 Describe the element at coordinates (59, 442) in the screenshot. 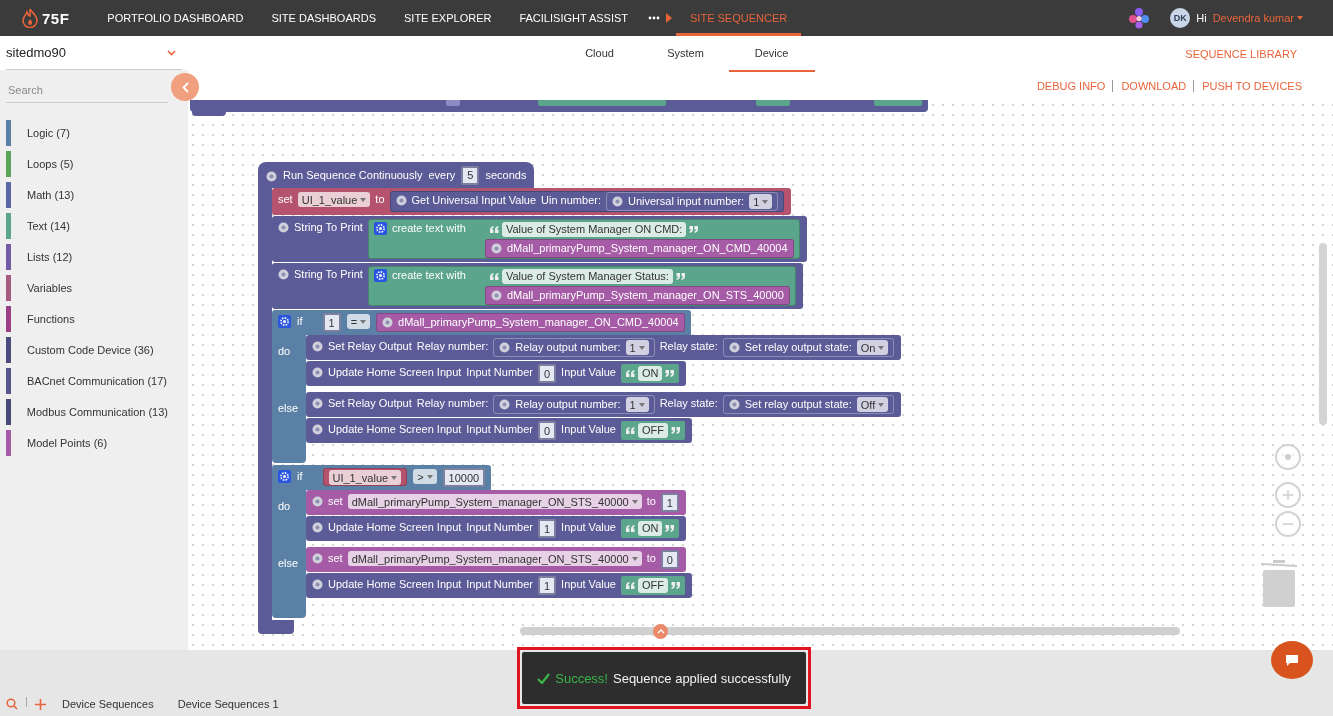

I see `category-item: Model Points (6)` at that location.